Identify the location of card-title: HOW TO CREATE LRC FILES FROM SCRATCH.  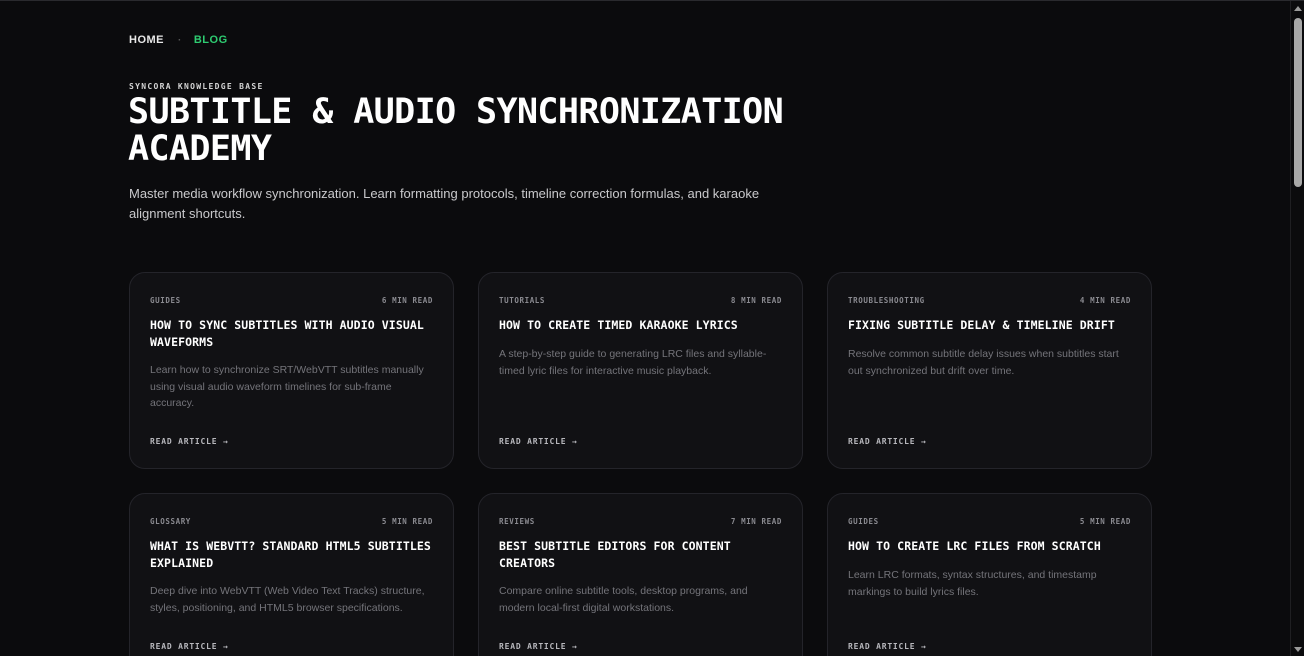
(989, 546).